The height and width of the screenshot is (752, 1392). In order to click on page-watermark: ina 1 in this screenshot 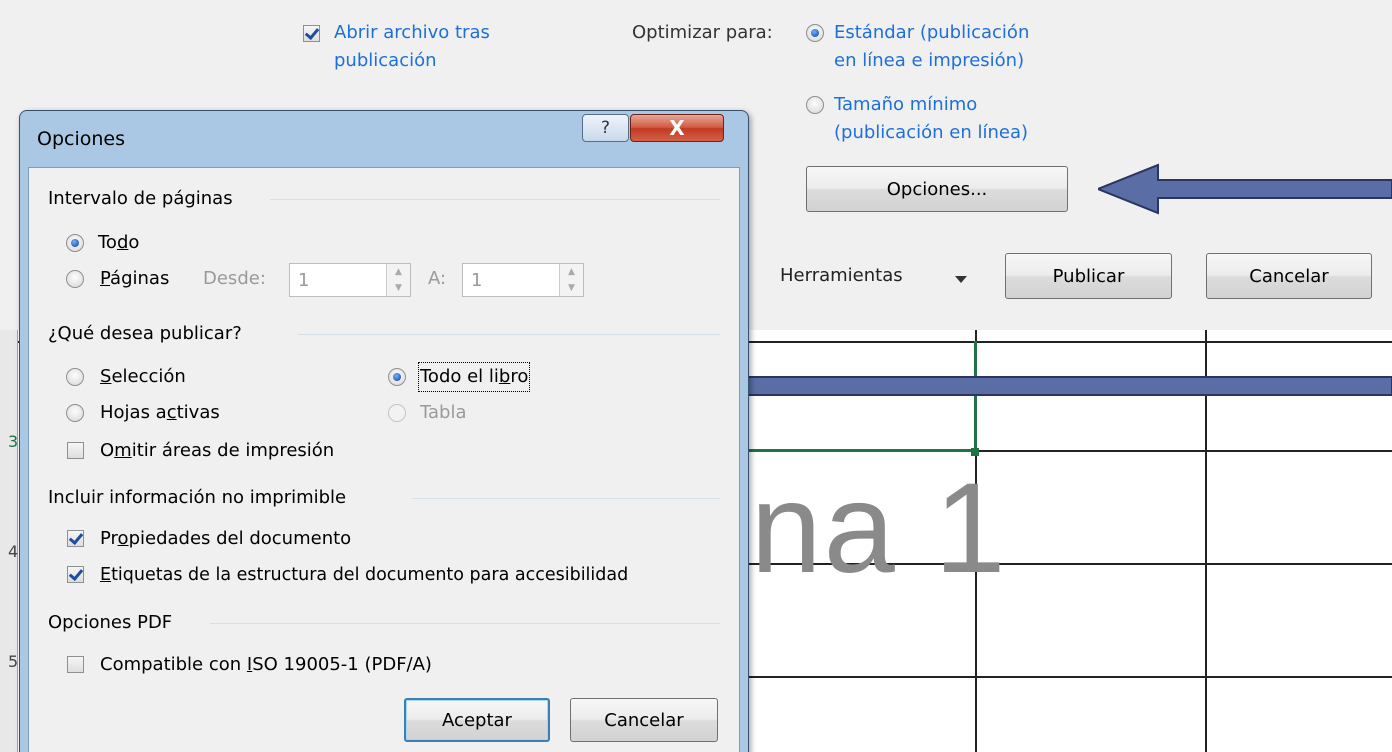, I will do `click(864, 528)`.